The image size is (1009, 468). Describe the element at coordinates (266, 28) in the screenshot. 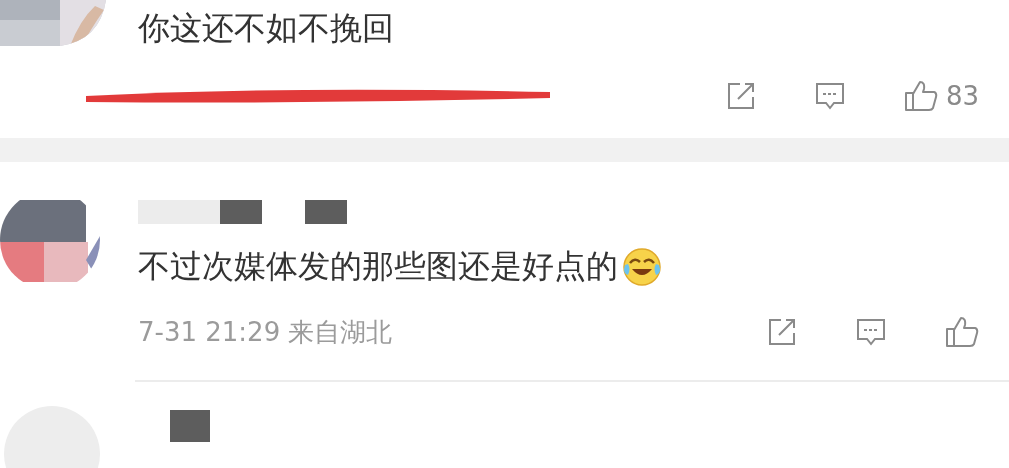

I see `comment-text: 你这还不如不挽回` at that location.